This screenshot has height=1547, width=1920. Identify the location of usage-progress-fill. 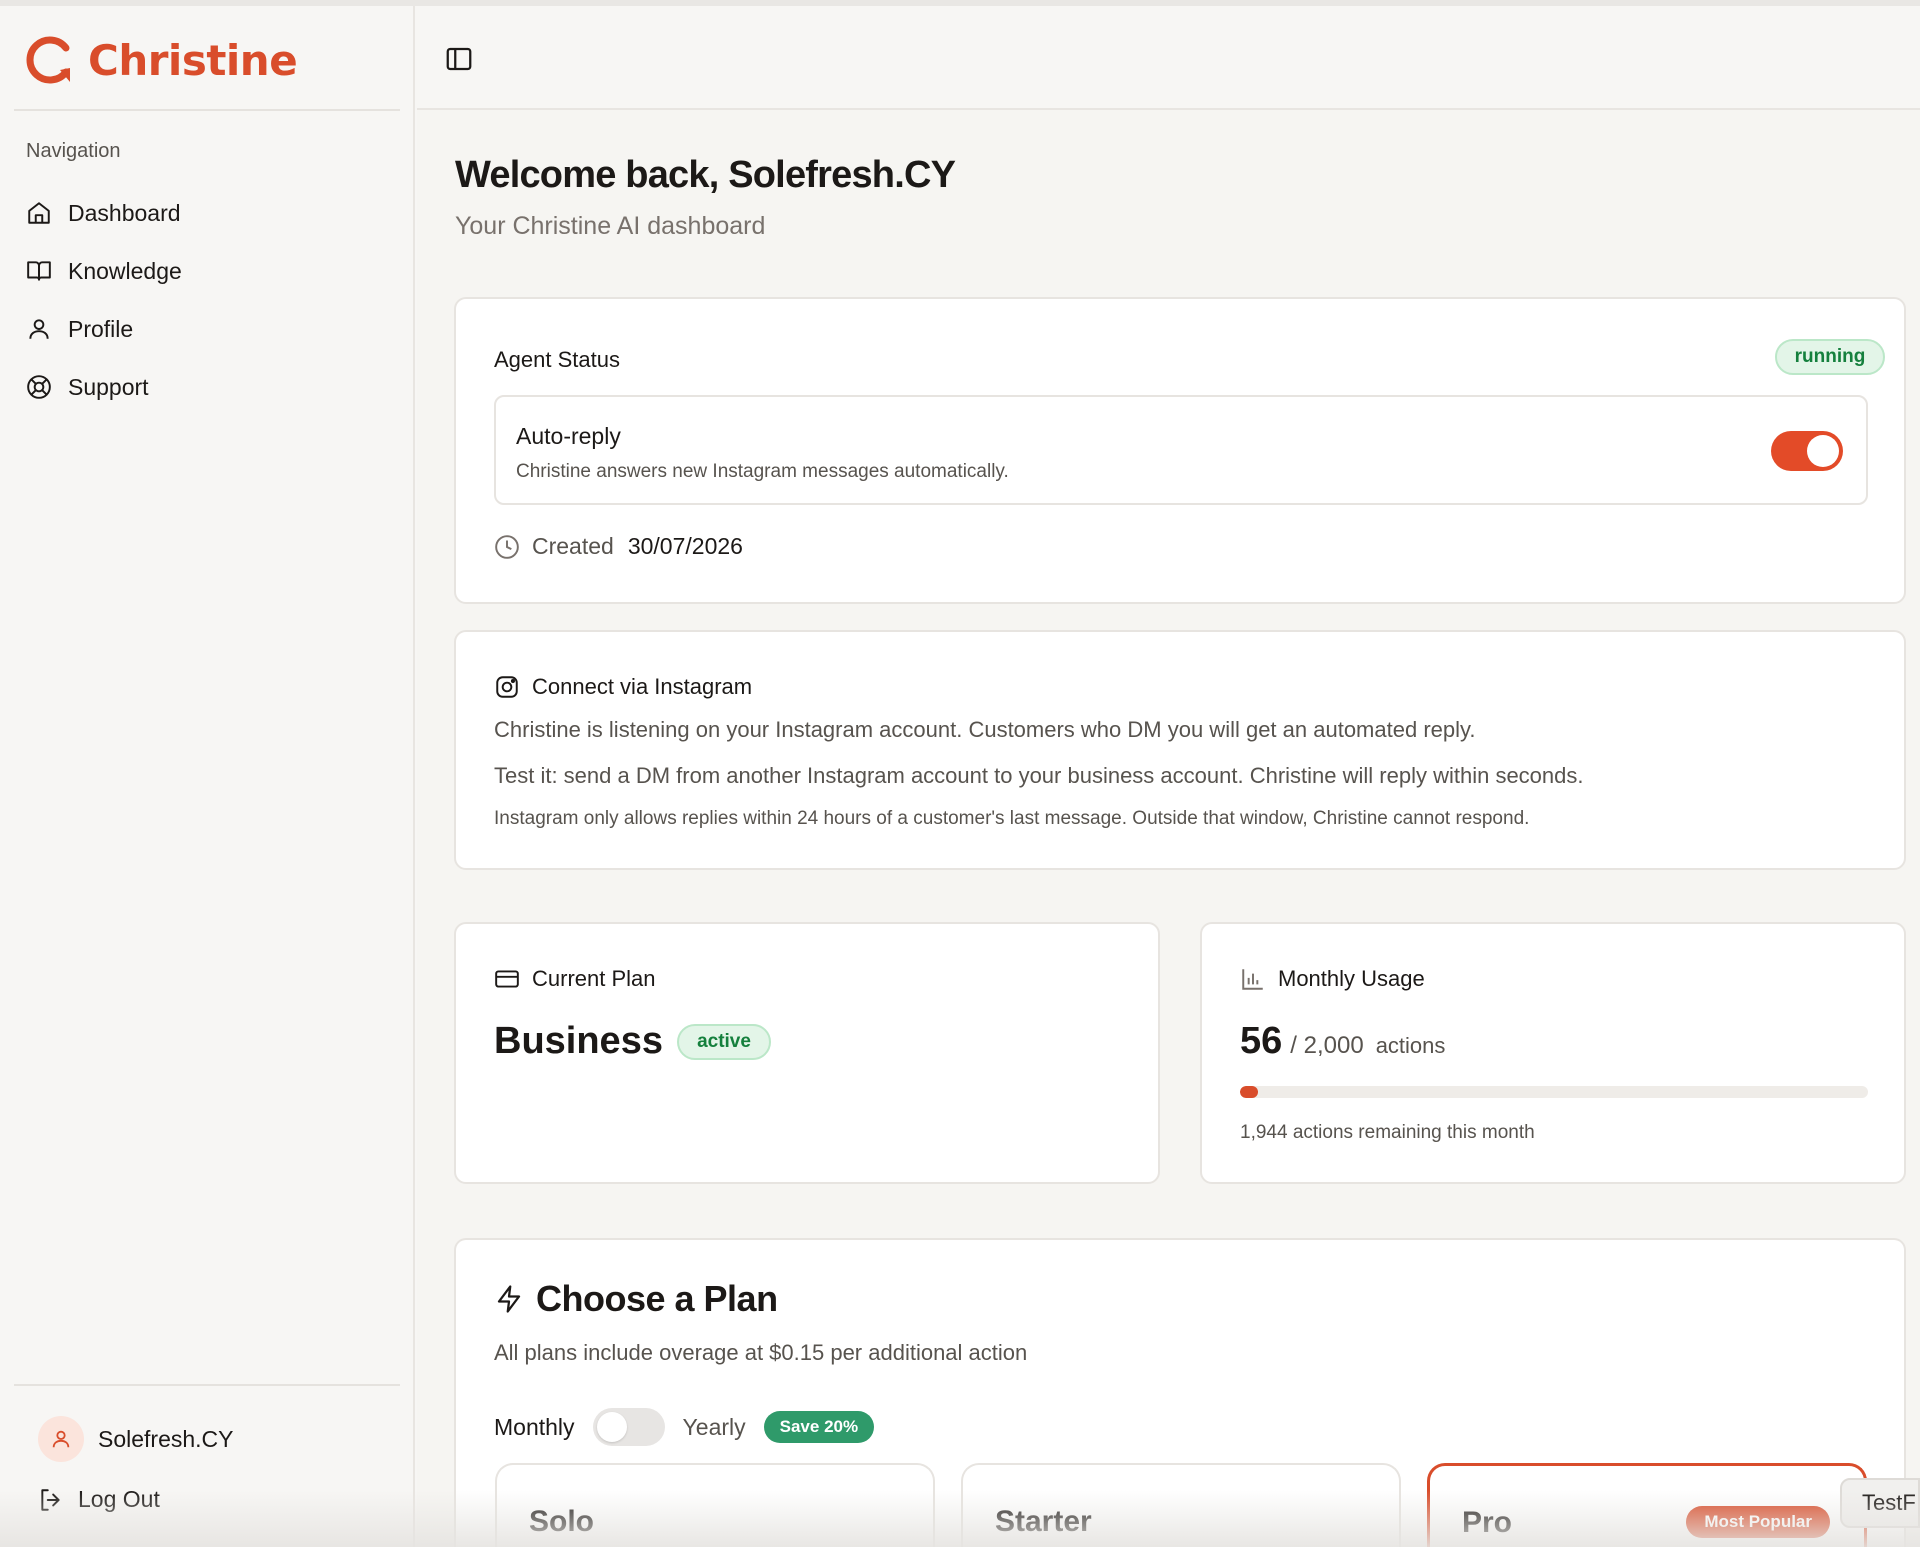
(1249, 1092).